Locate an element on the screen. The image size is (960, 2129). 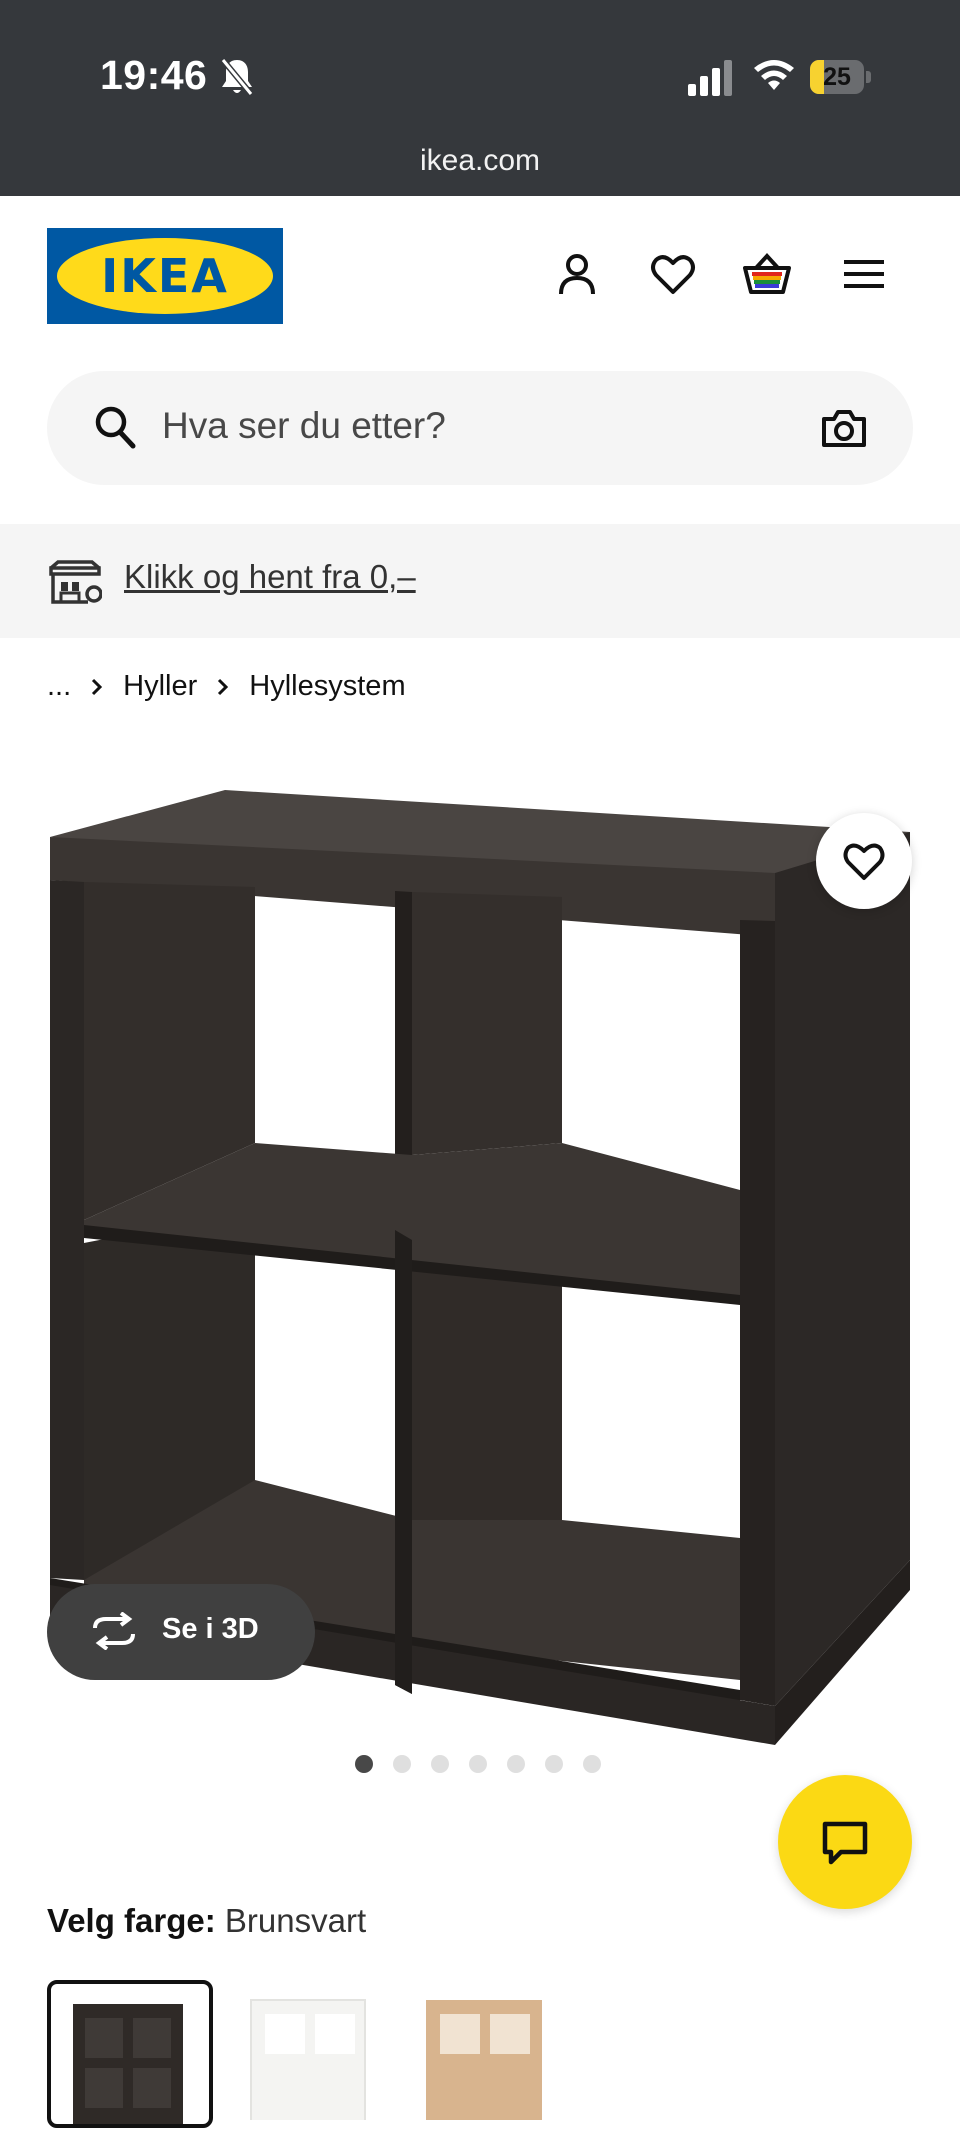
shopping-basket-icon is located at coordinates (767, 274).